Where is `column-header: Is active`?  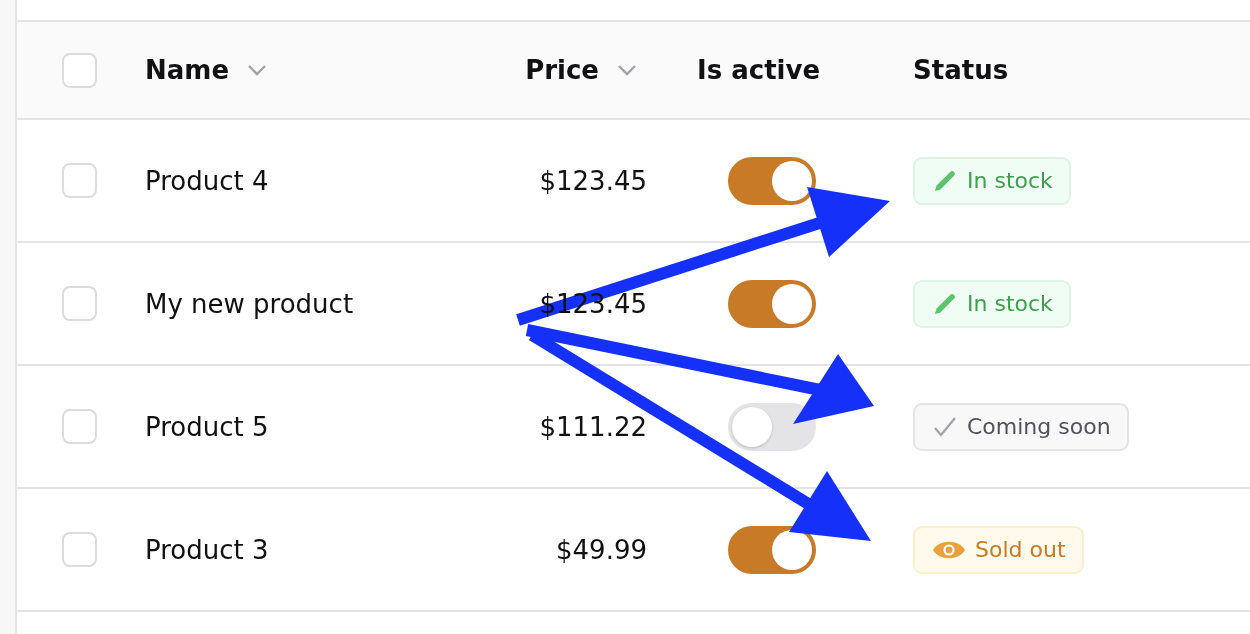
column-header: Is active is located at coordinates (759, 70).